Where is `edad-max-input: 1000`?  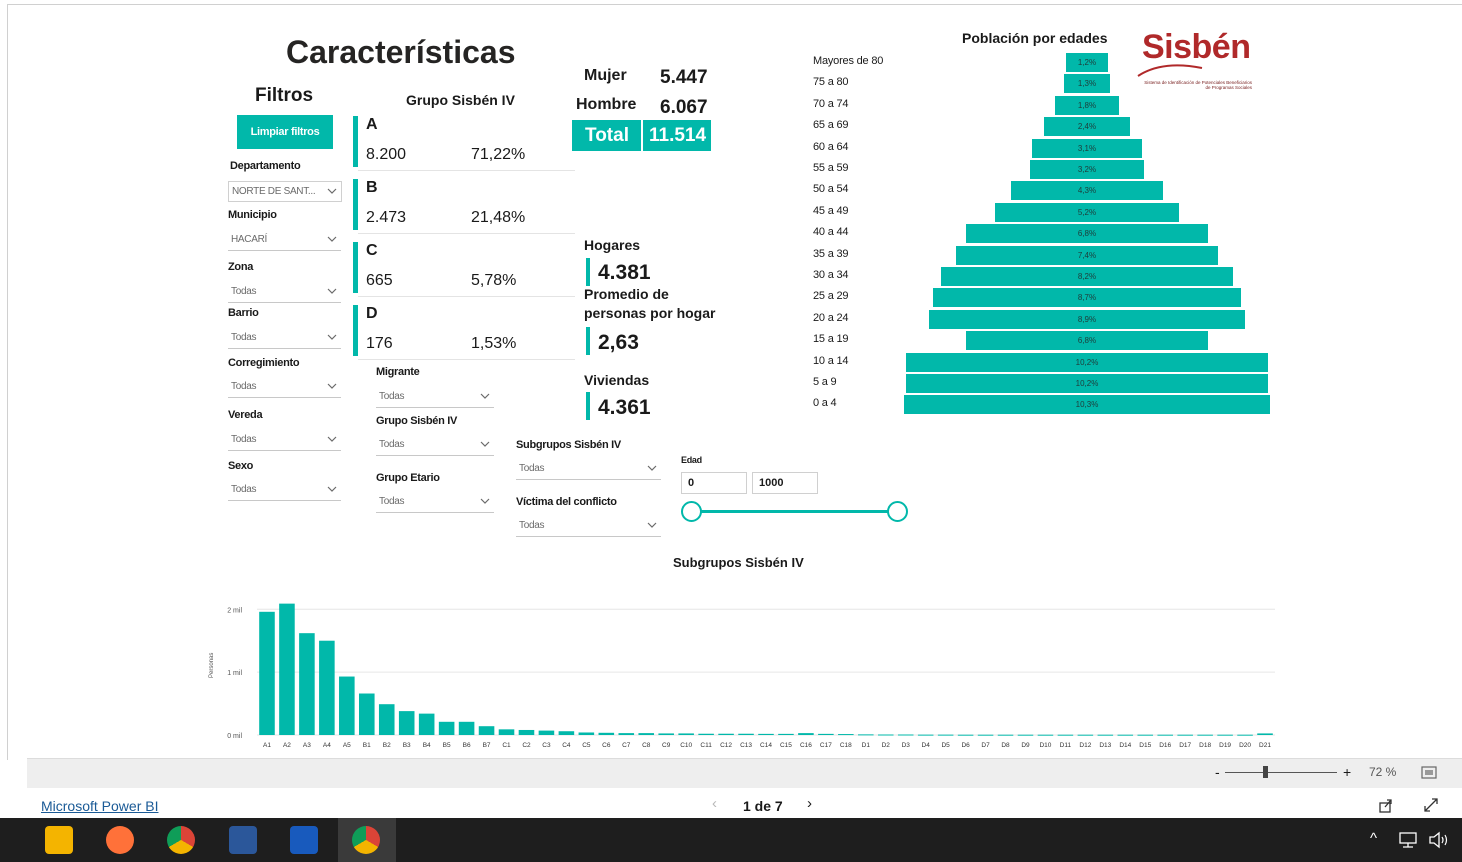 edad-max-input: 1000 is located at coordinates (785, 483).